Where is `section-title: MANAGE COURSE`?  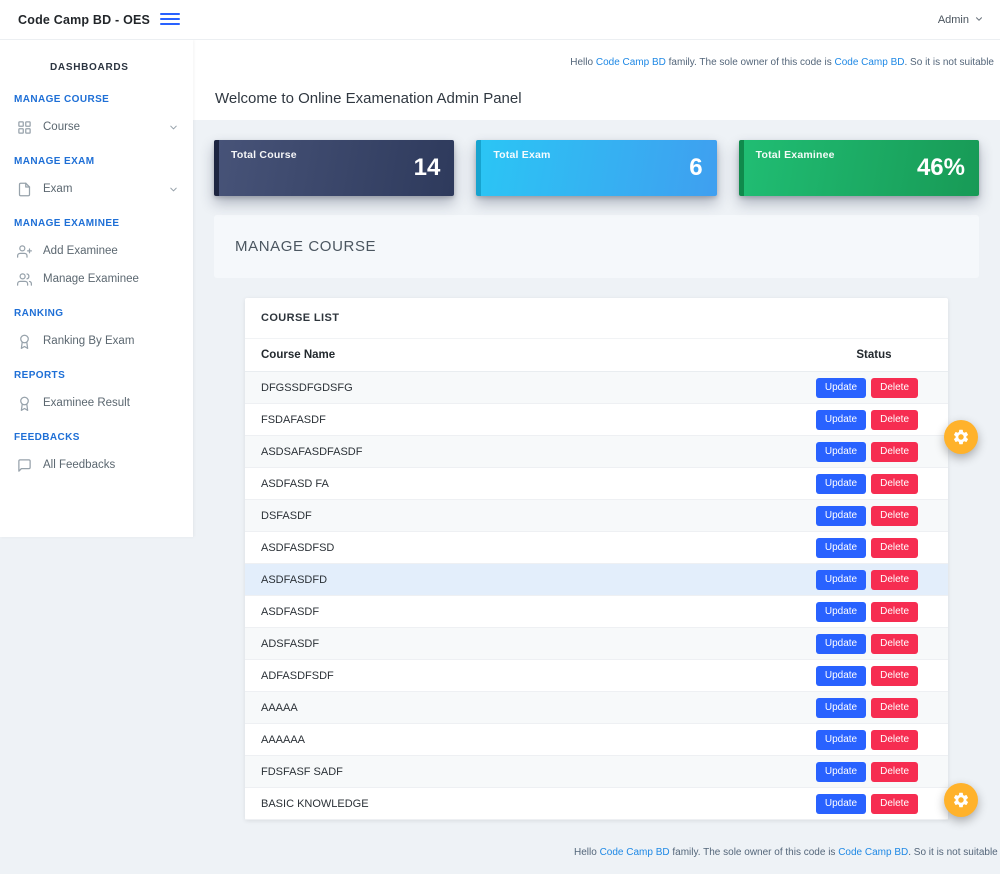 section-title: MANAGE COURSE is located at coordinates (306, 246).